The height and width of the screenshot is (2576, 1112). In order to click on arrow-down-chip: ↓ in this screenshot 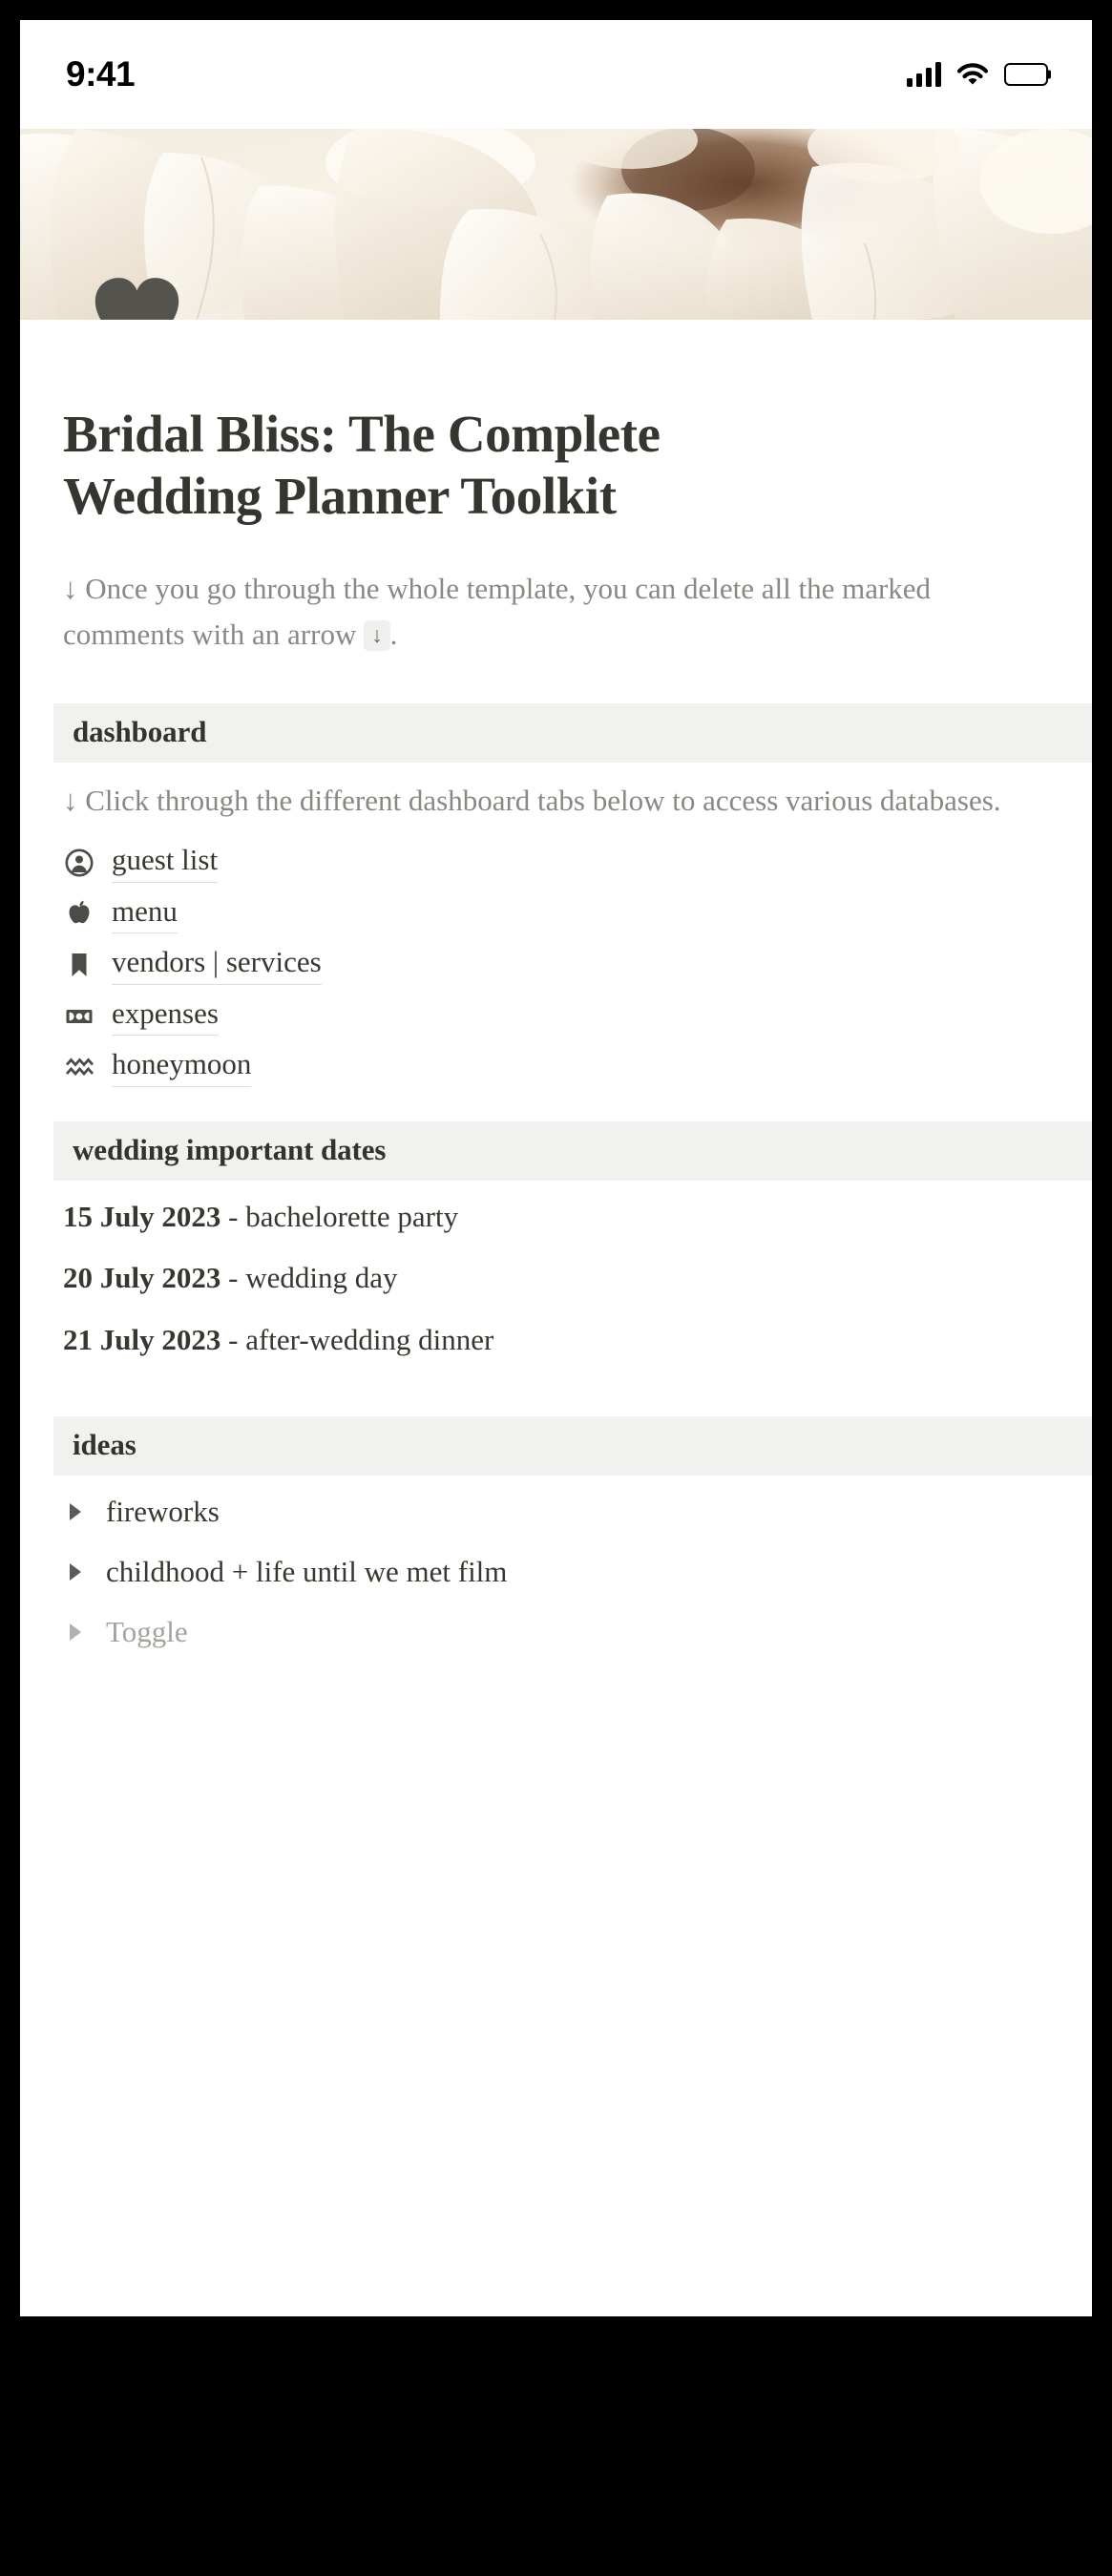, I will do `click(377, 635)`.